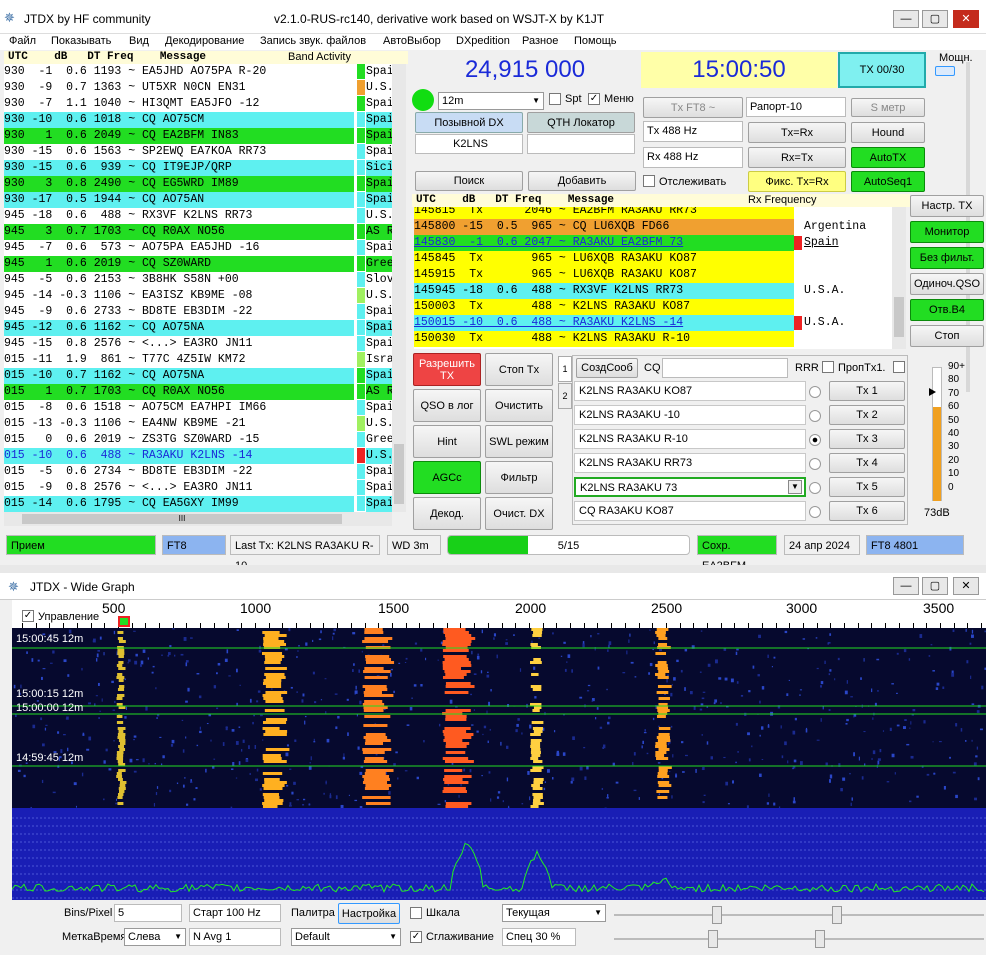  I want to click on rx-eq-tx-button: Rx=Tx, so click(797, 157).